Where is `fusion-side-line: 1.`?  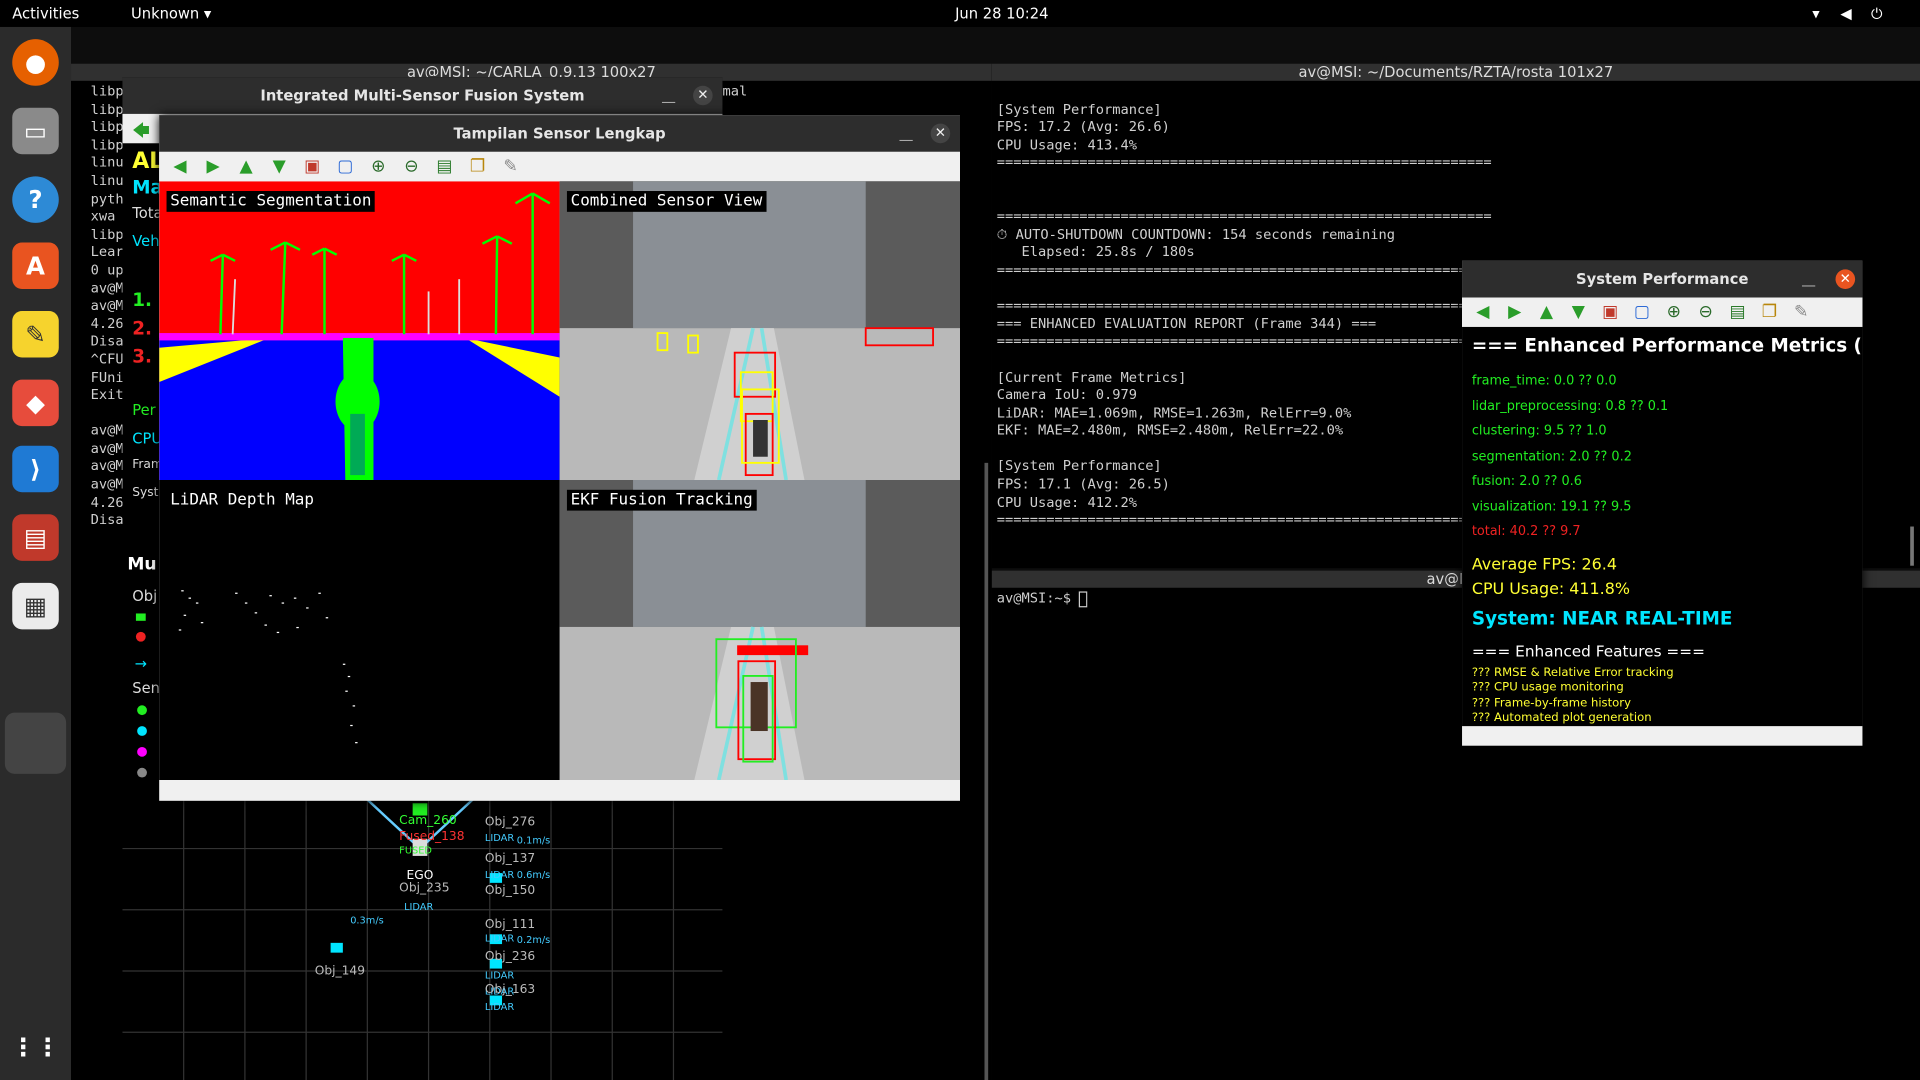 fusion-side-line: 1. is located at coordinates (142, 300).